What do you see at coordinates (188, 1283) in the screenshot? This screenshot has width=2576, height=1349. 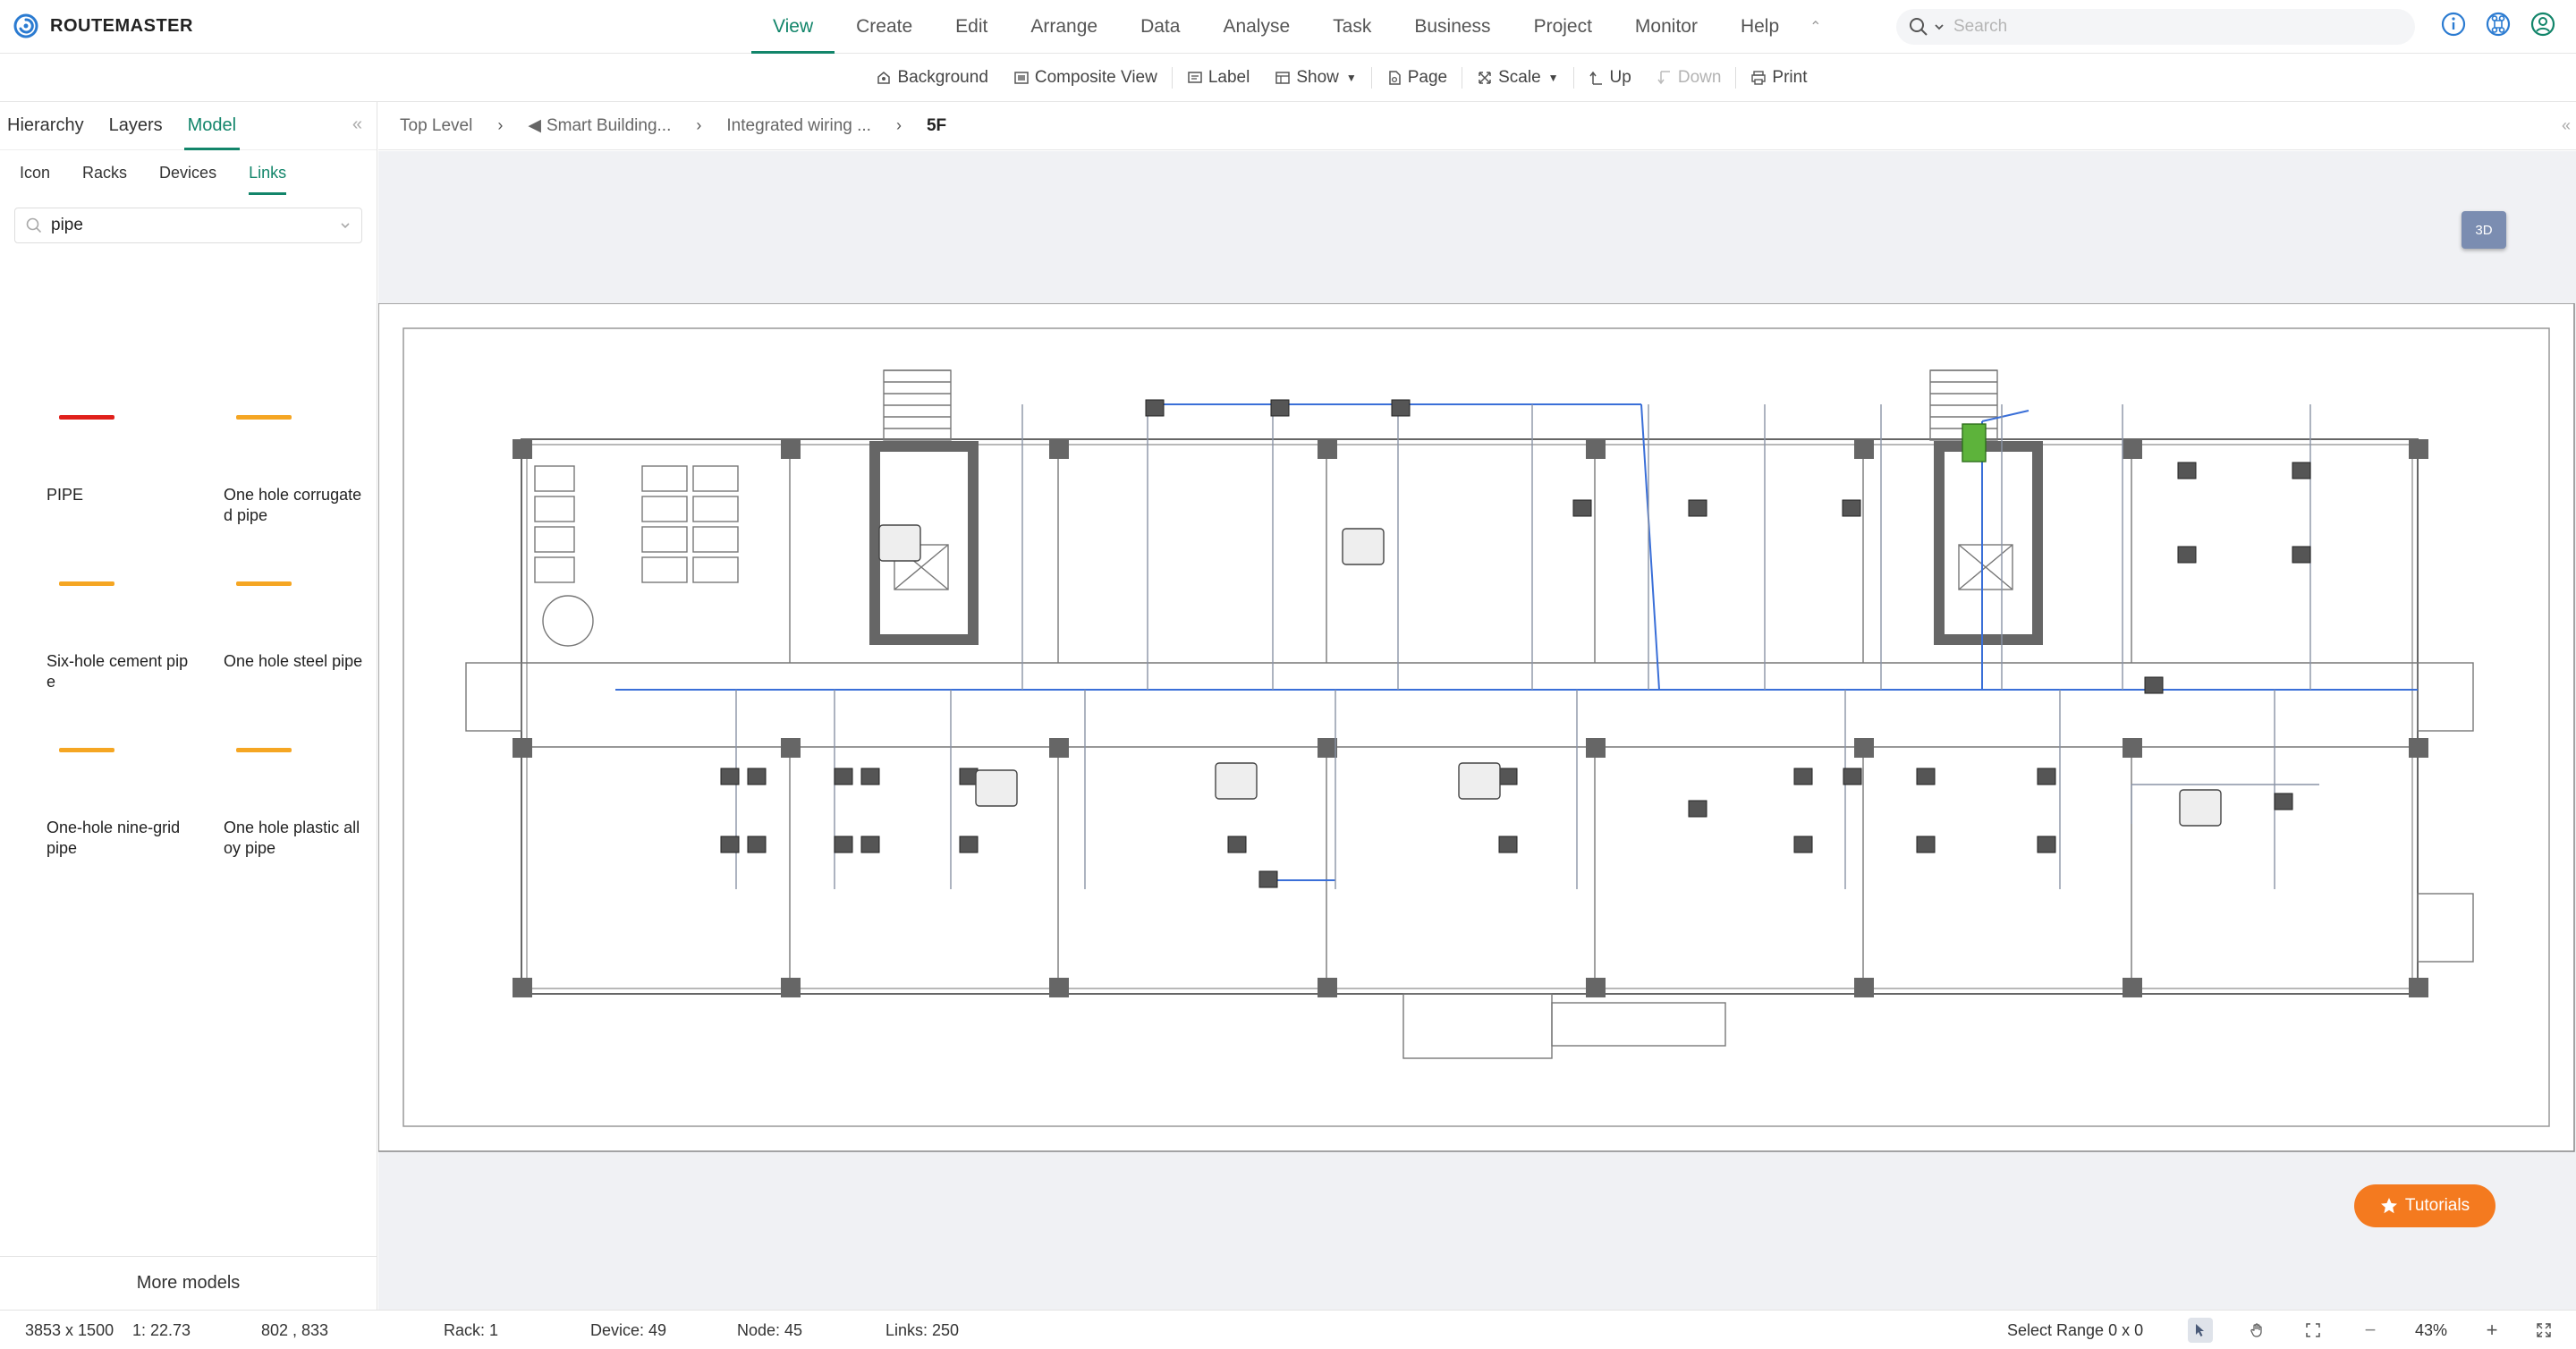 I see `more-models-button: More models` at bounding box center [188, 1283].